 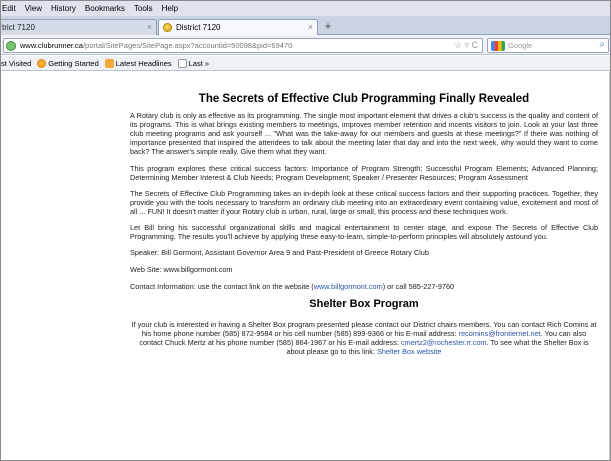 What do you see at coordinates (167, 27) in the screenshot?
I see `rotary-favicon-icon` at bounding box center [167, 27].